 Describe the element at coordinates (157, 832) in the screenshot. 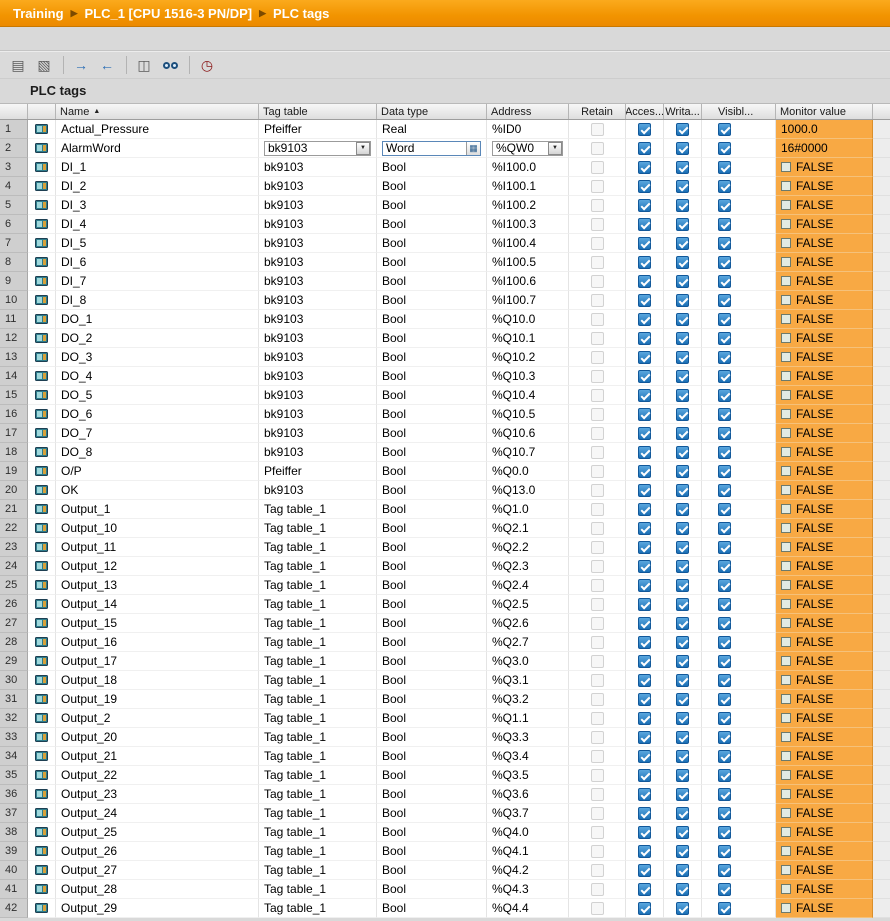

I see `cell-name: Output_25` at that location.